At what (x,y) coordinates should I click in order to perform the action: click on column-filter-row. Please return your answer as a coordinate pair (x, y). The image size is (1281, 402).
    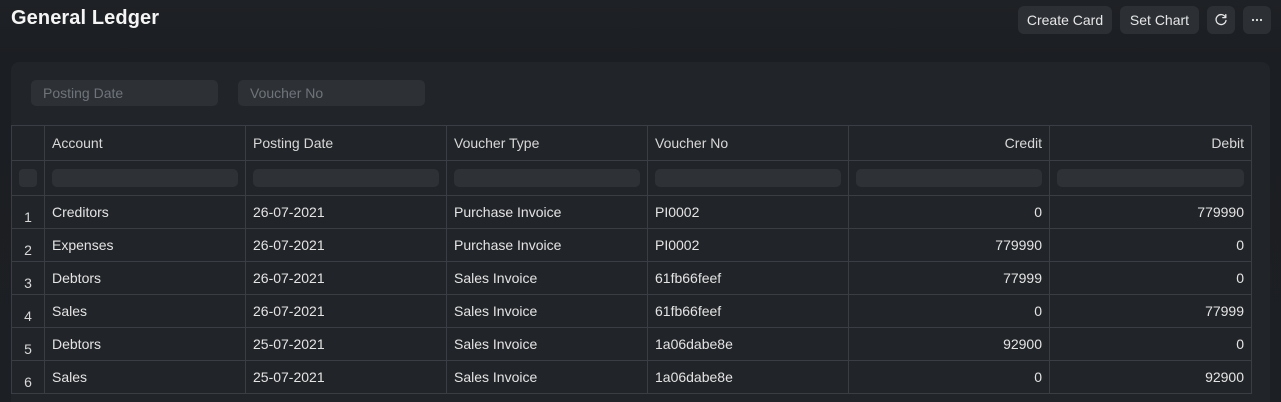
    Looking at the image, I should click on (631, 178).